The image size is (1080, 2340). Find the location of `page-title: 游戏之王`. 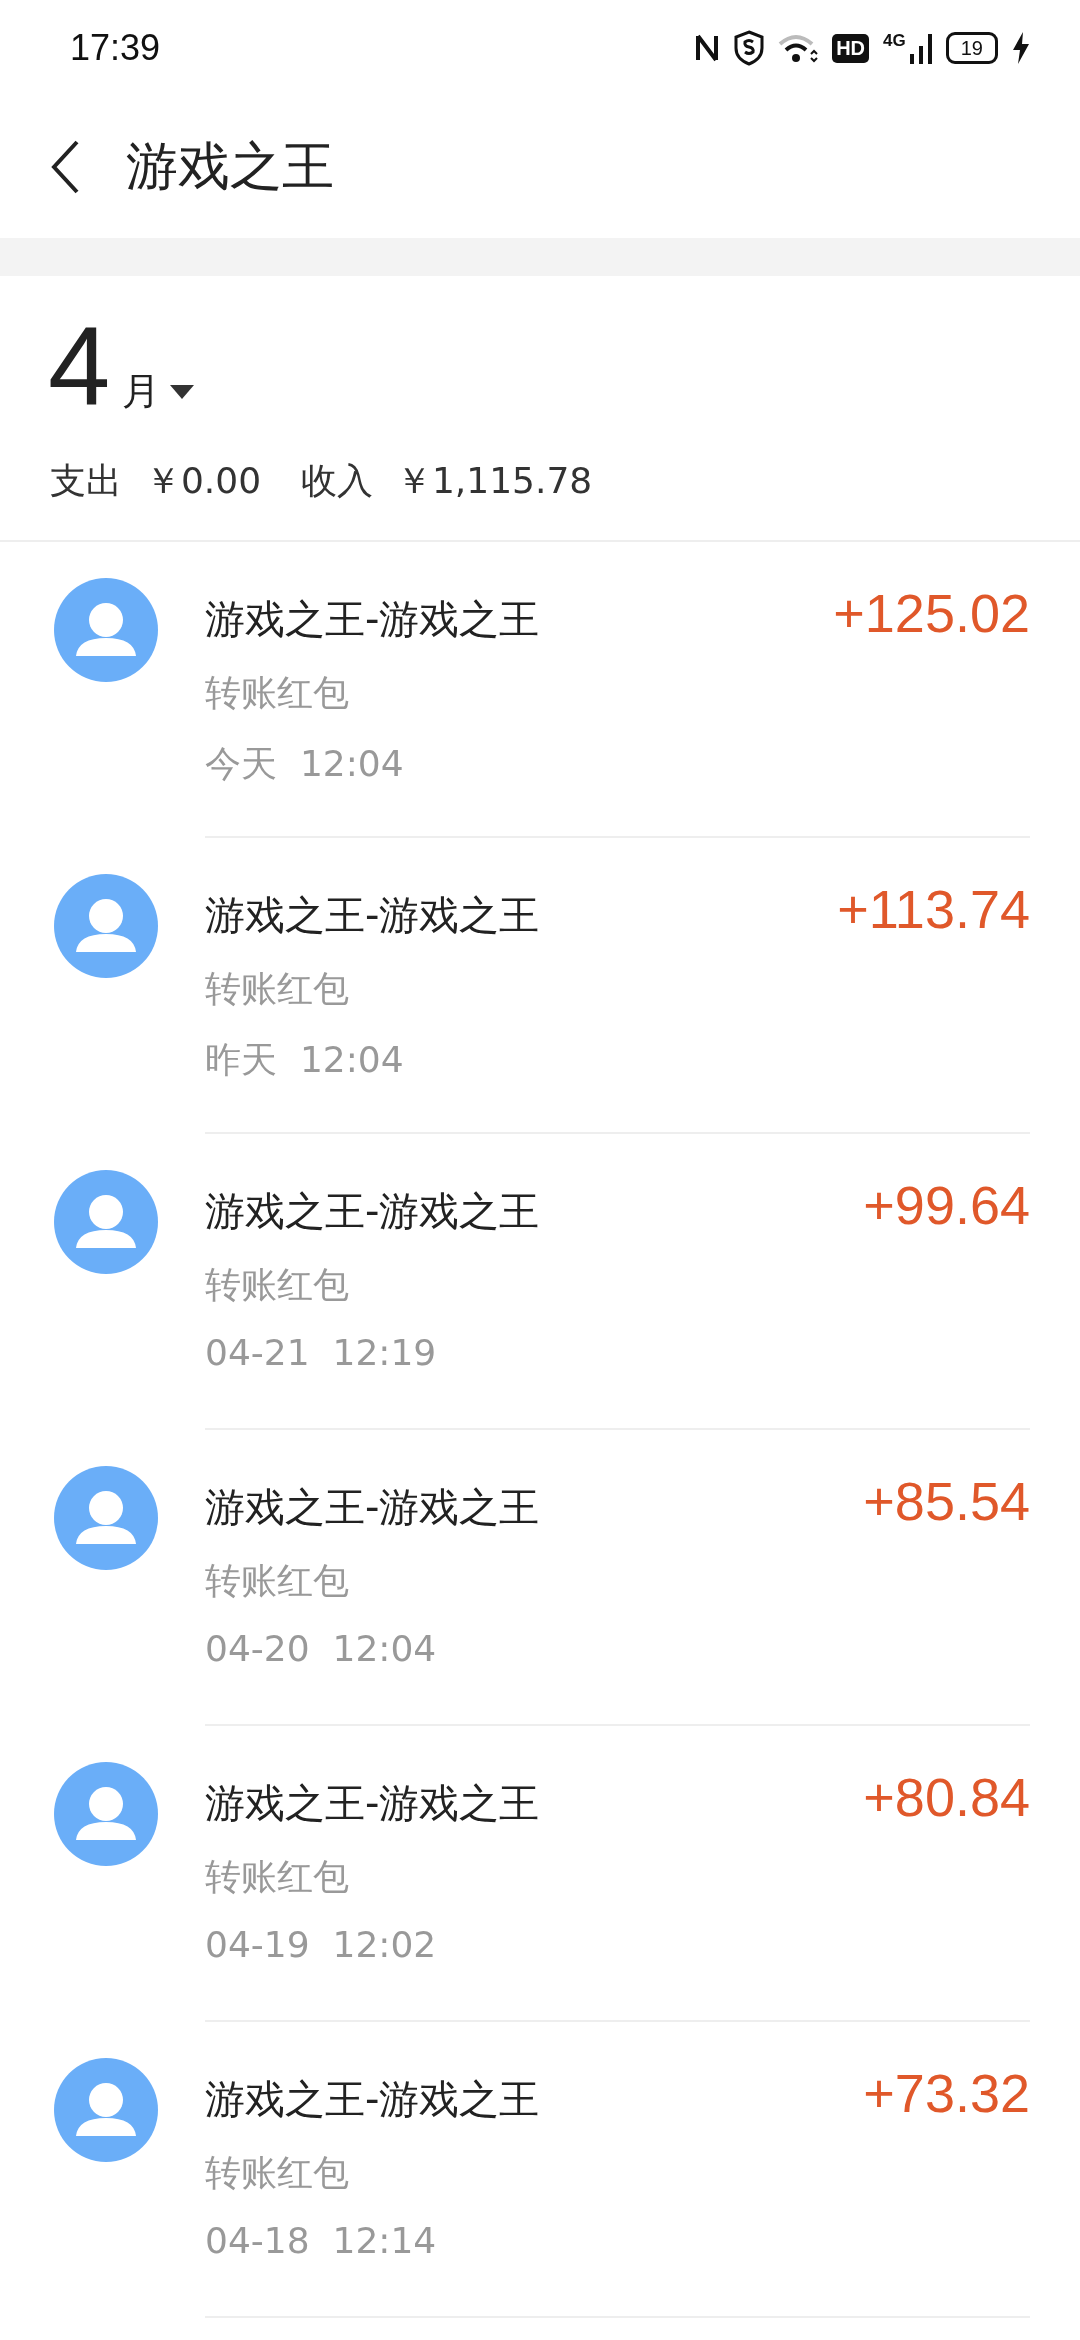

page-title: 游戏之王 is located at coordinates (230, 166).